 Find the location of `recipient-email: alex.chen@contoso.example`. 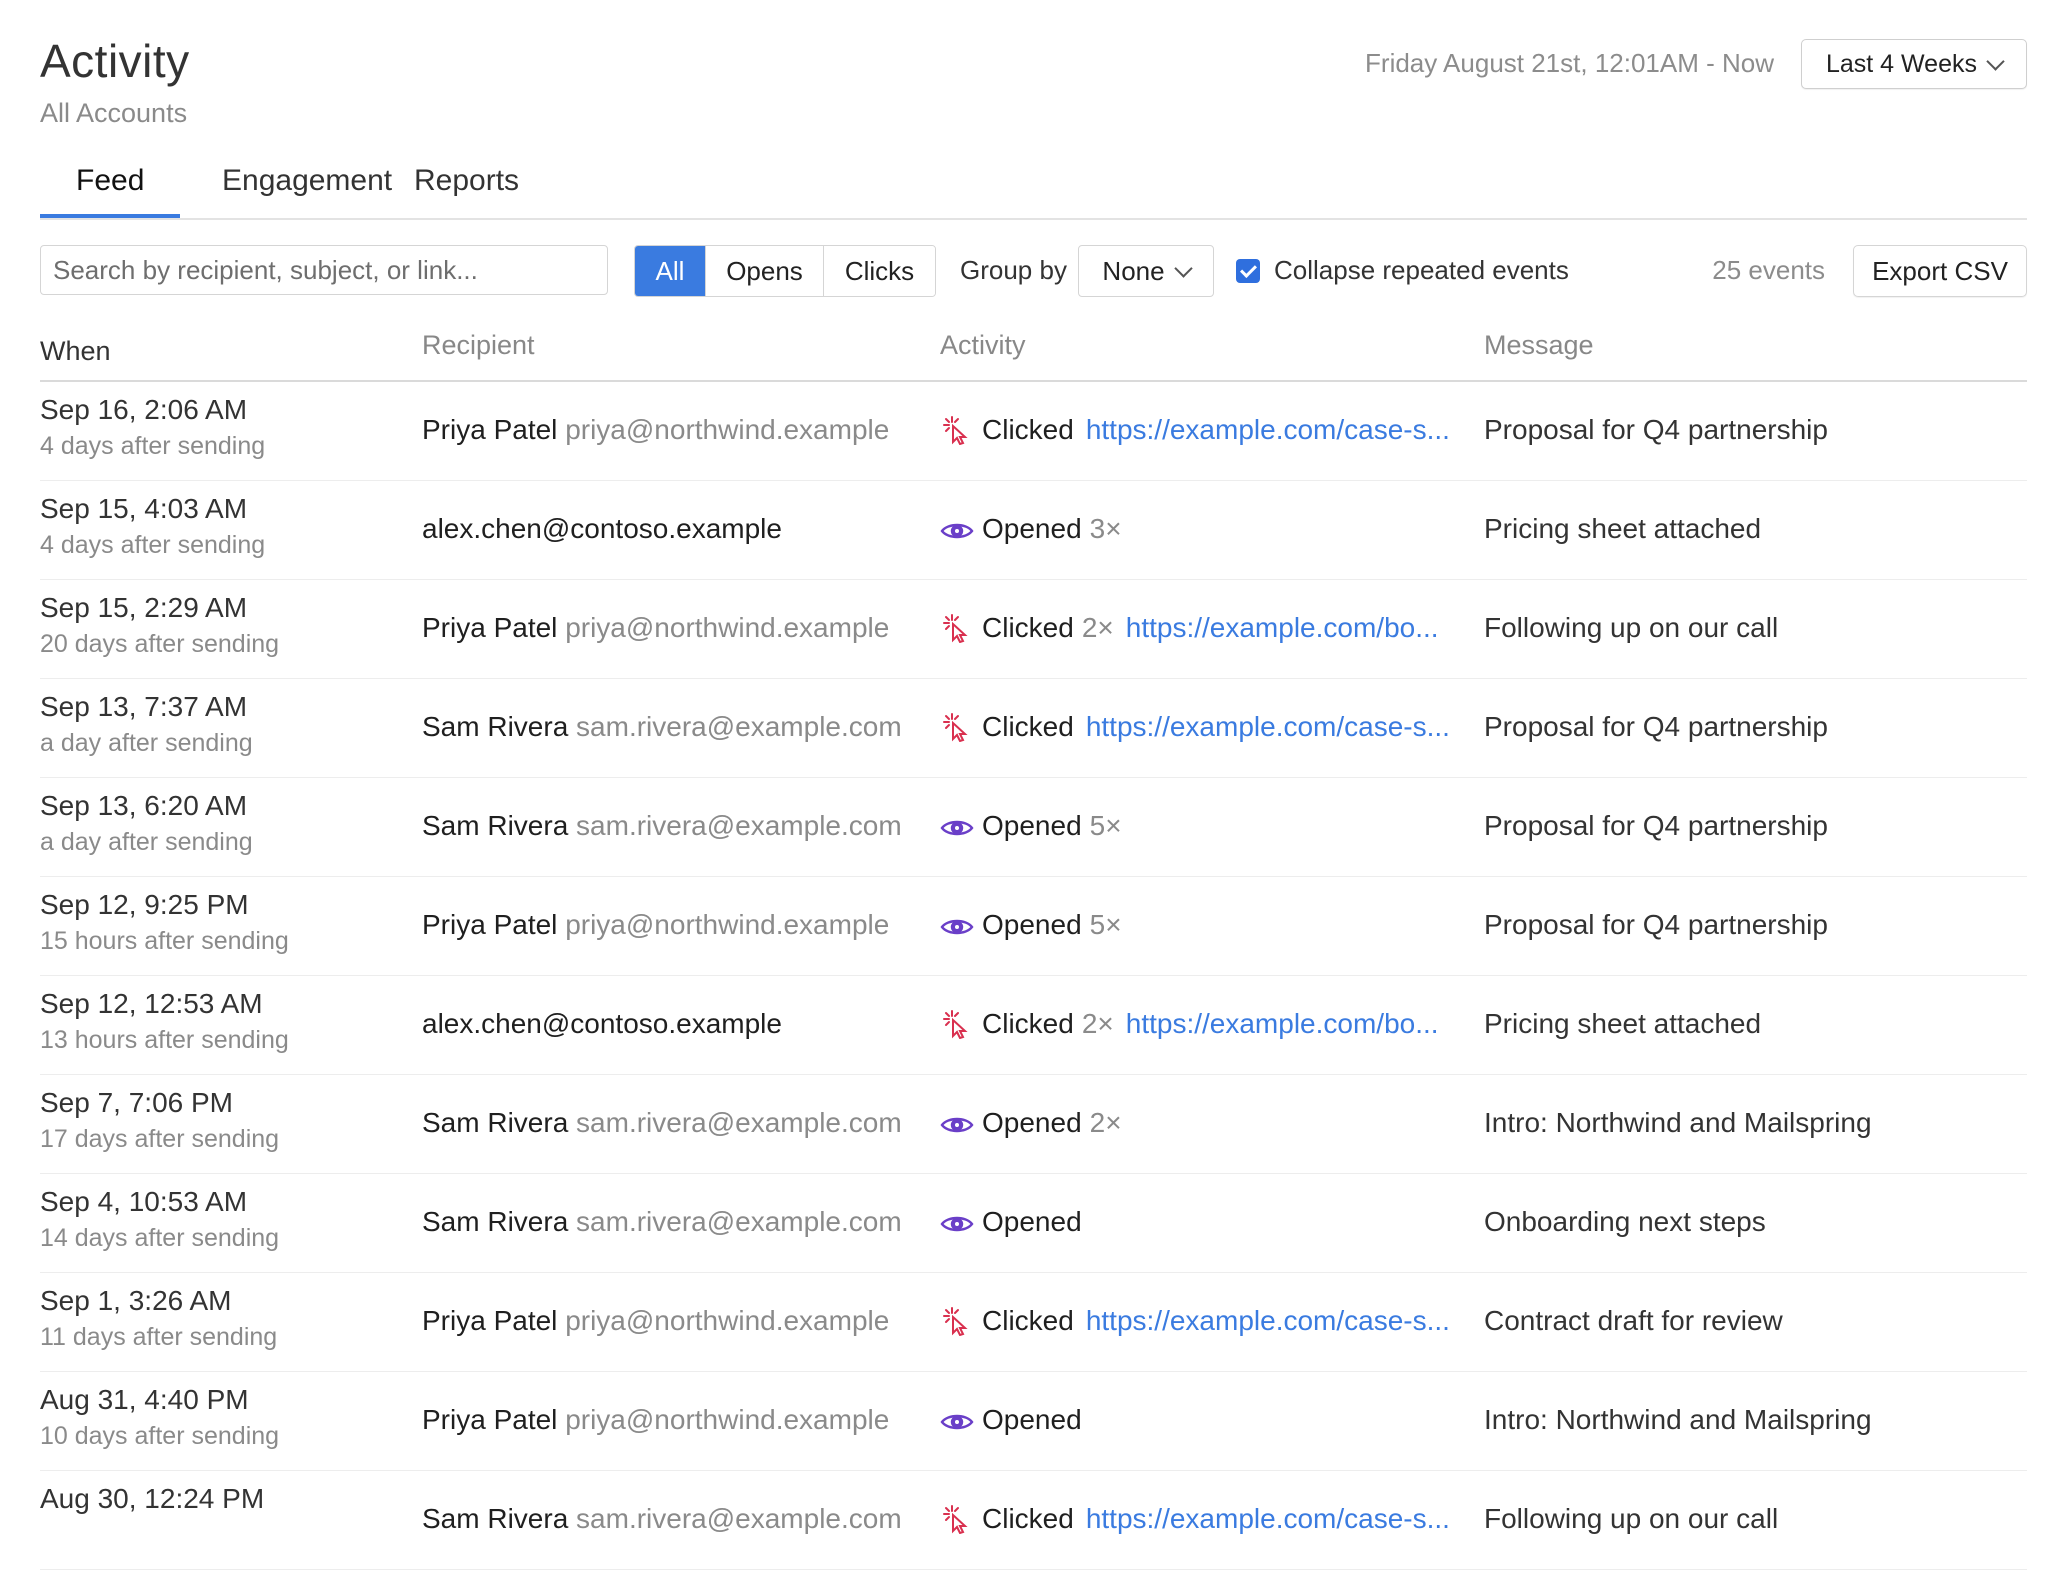

recipient-email: alex.chen@contoso.example is located at coordinates (602, 1023).